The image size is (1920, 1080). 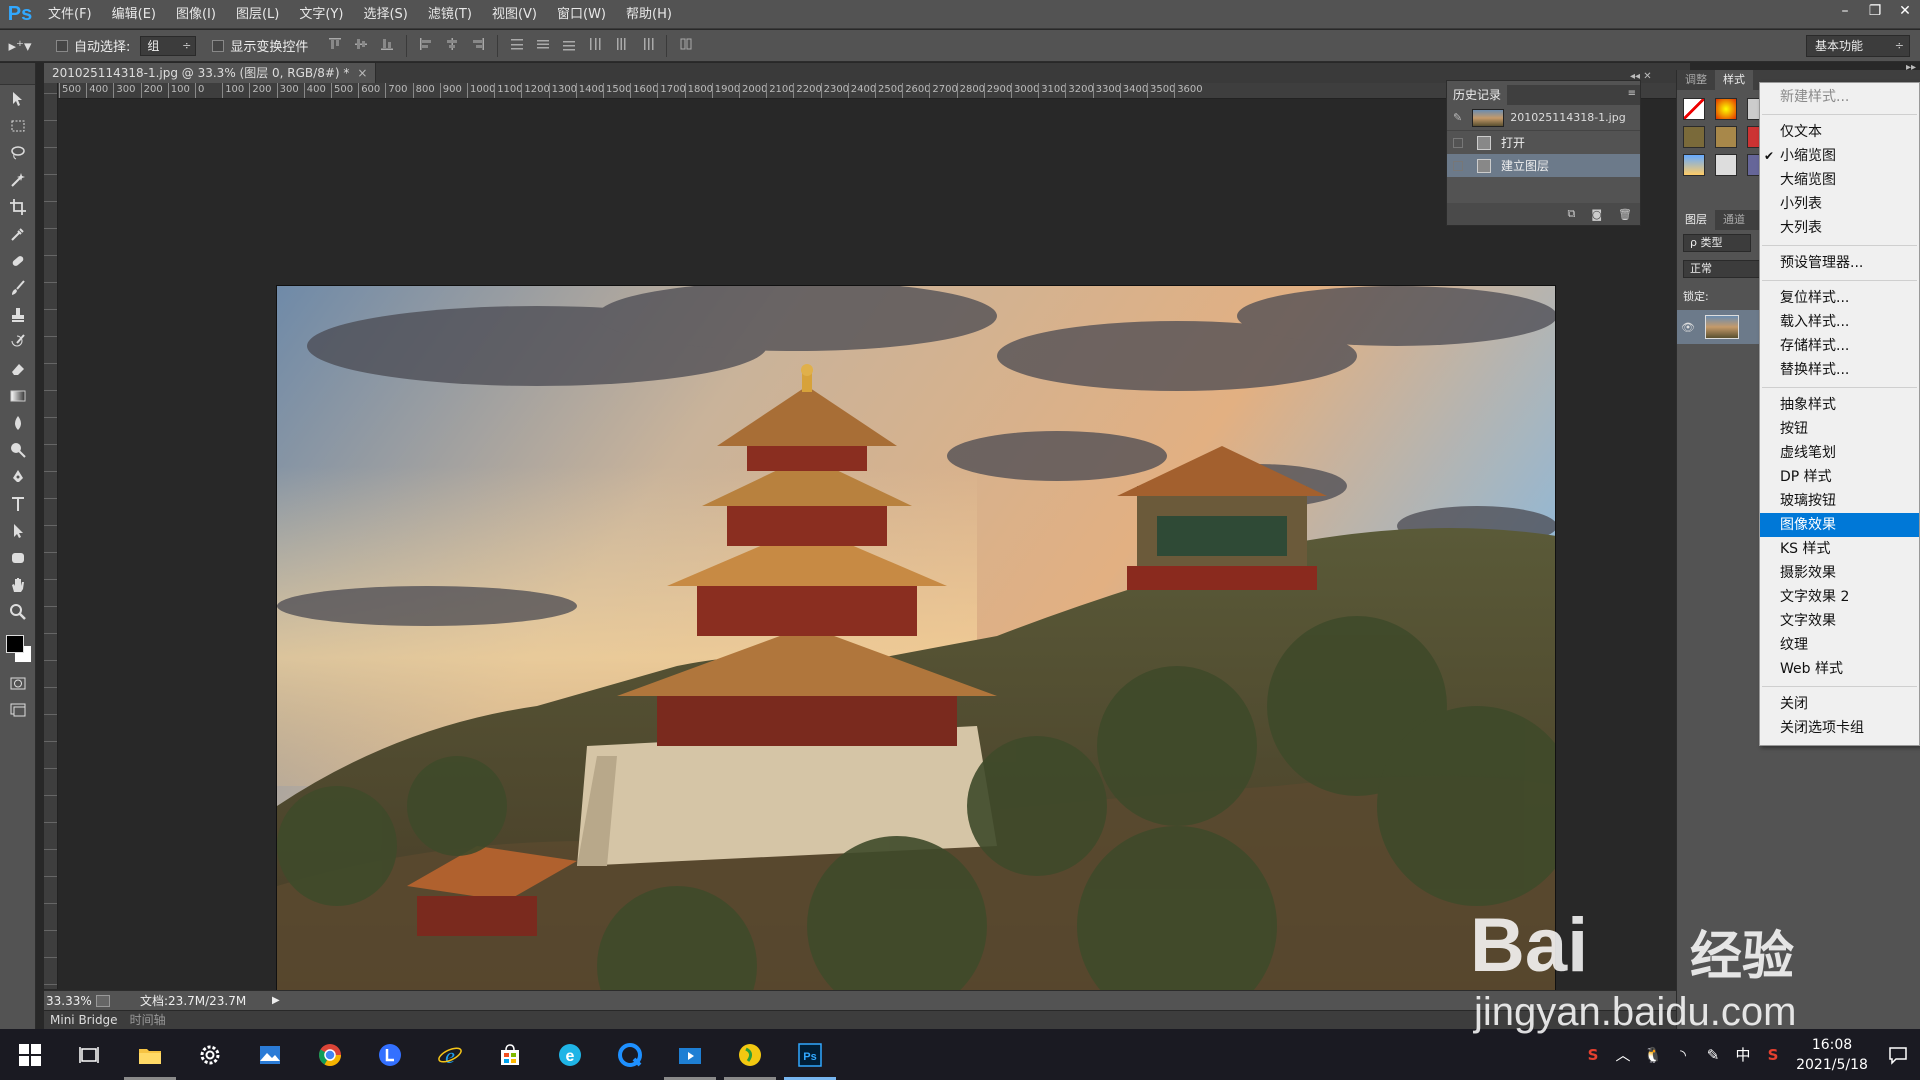 I want to click on lark-icon, so click(x=390, y=1054).